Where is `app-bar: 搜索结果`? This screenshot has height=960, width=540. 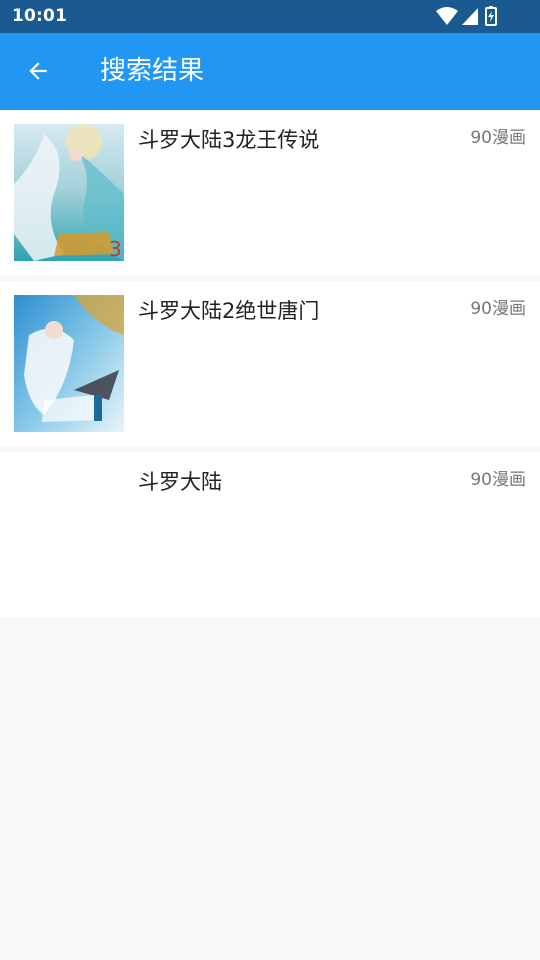 app-bar: 搜索结果 is located at coordinates (270, 71).